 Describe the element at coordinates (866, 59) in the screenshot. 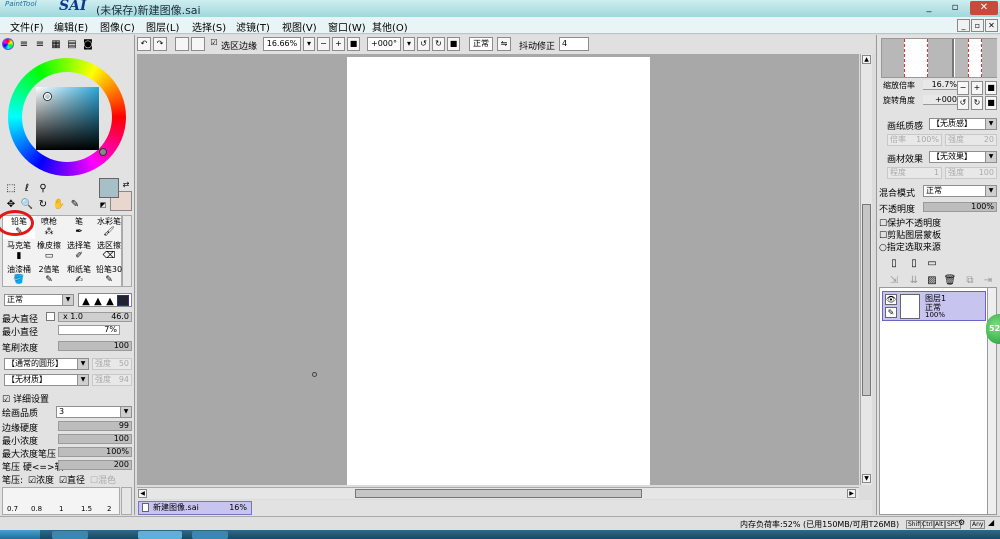

I see `scroll-up-button: ▲` at that location.